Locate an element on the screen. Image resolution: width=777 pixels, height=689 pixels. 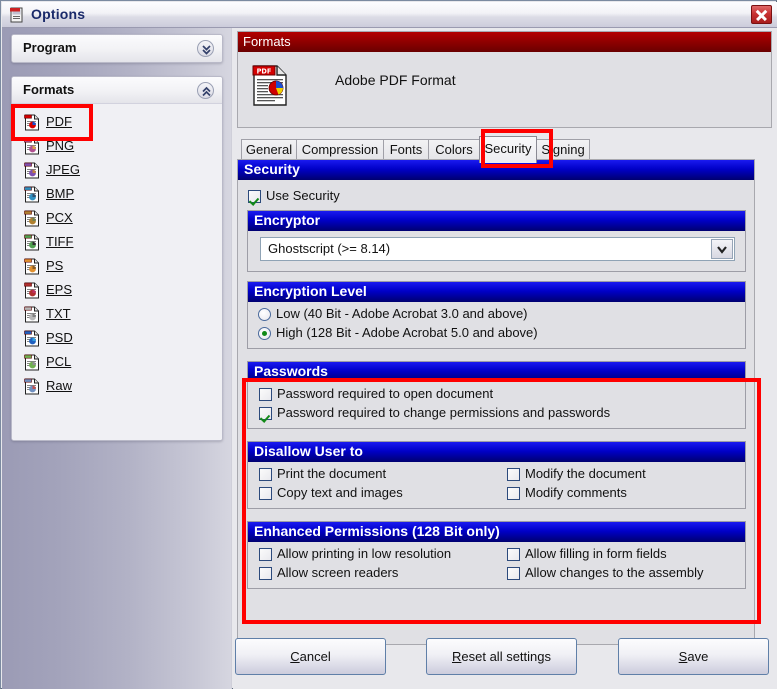
format-item-label: PNG is located at coordinates (60, 145).